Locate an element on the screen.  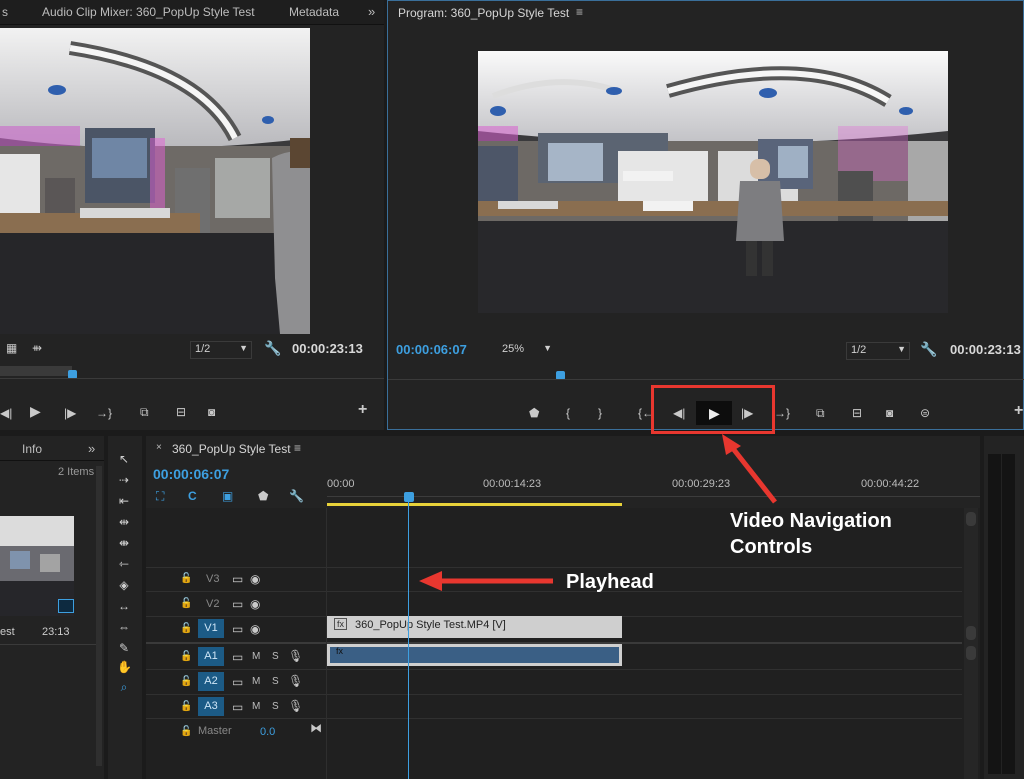
hand-tool-icon: ✎ is located at coordinates (124, 648).